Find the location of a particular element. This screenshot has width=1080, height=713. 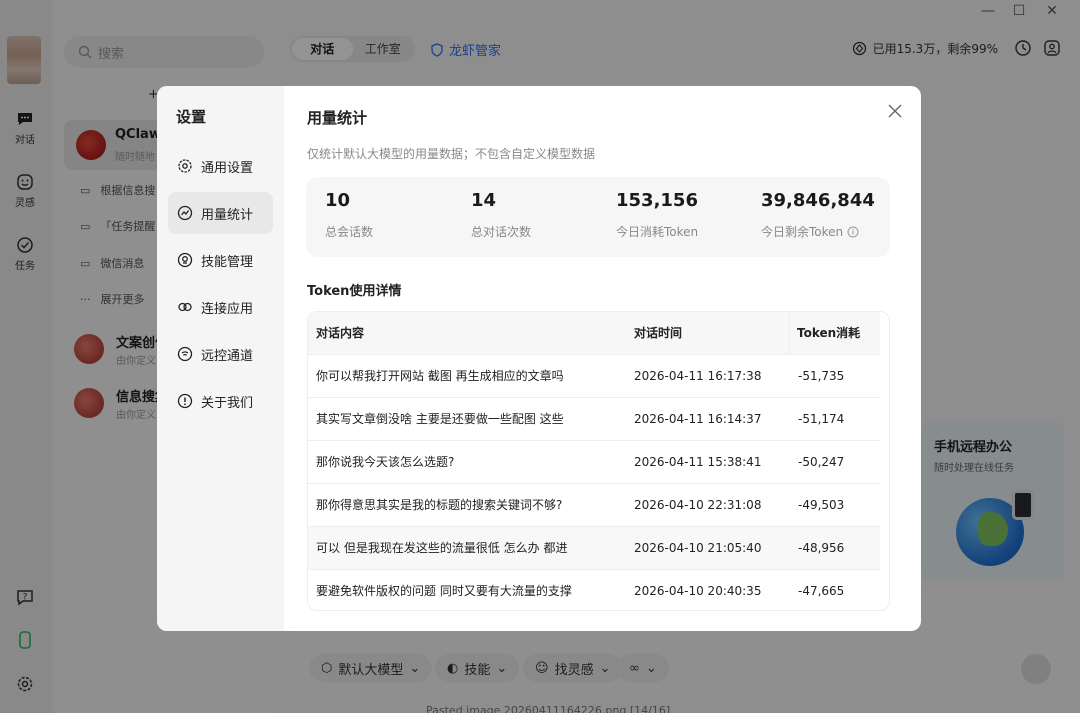

remote-icon is located at coordinates (185, 354).